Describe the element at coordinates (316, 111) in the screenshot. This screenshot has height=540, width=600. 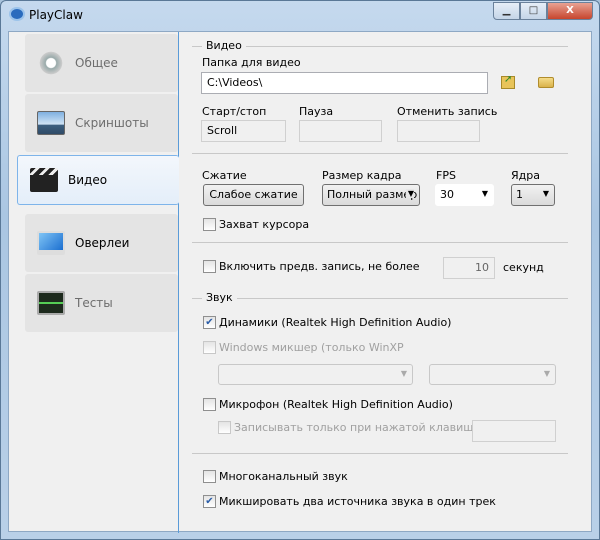
I see `pause-label: Пауза` at that location.